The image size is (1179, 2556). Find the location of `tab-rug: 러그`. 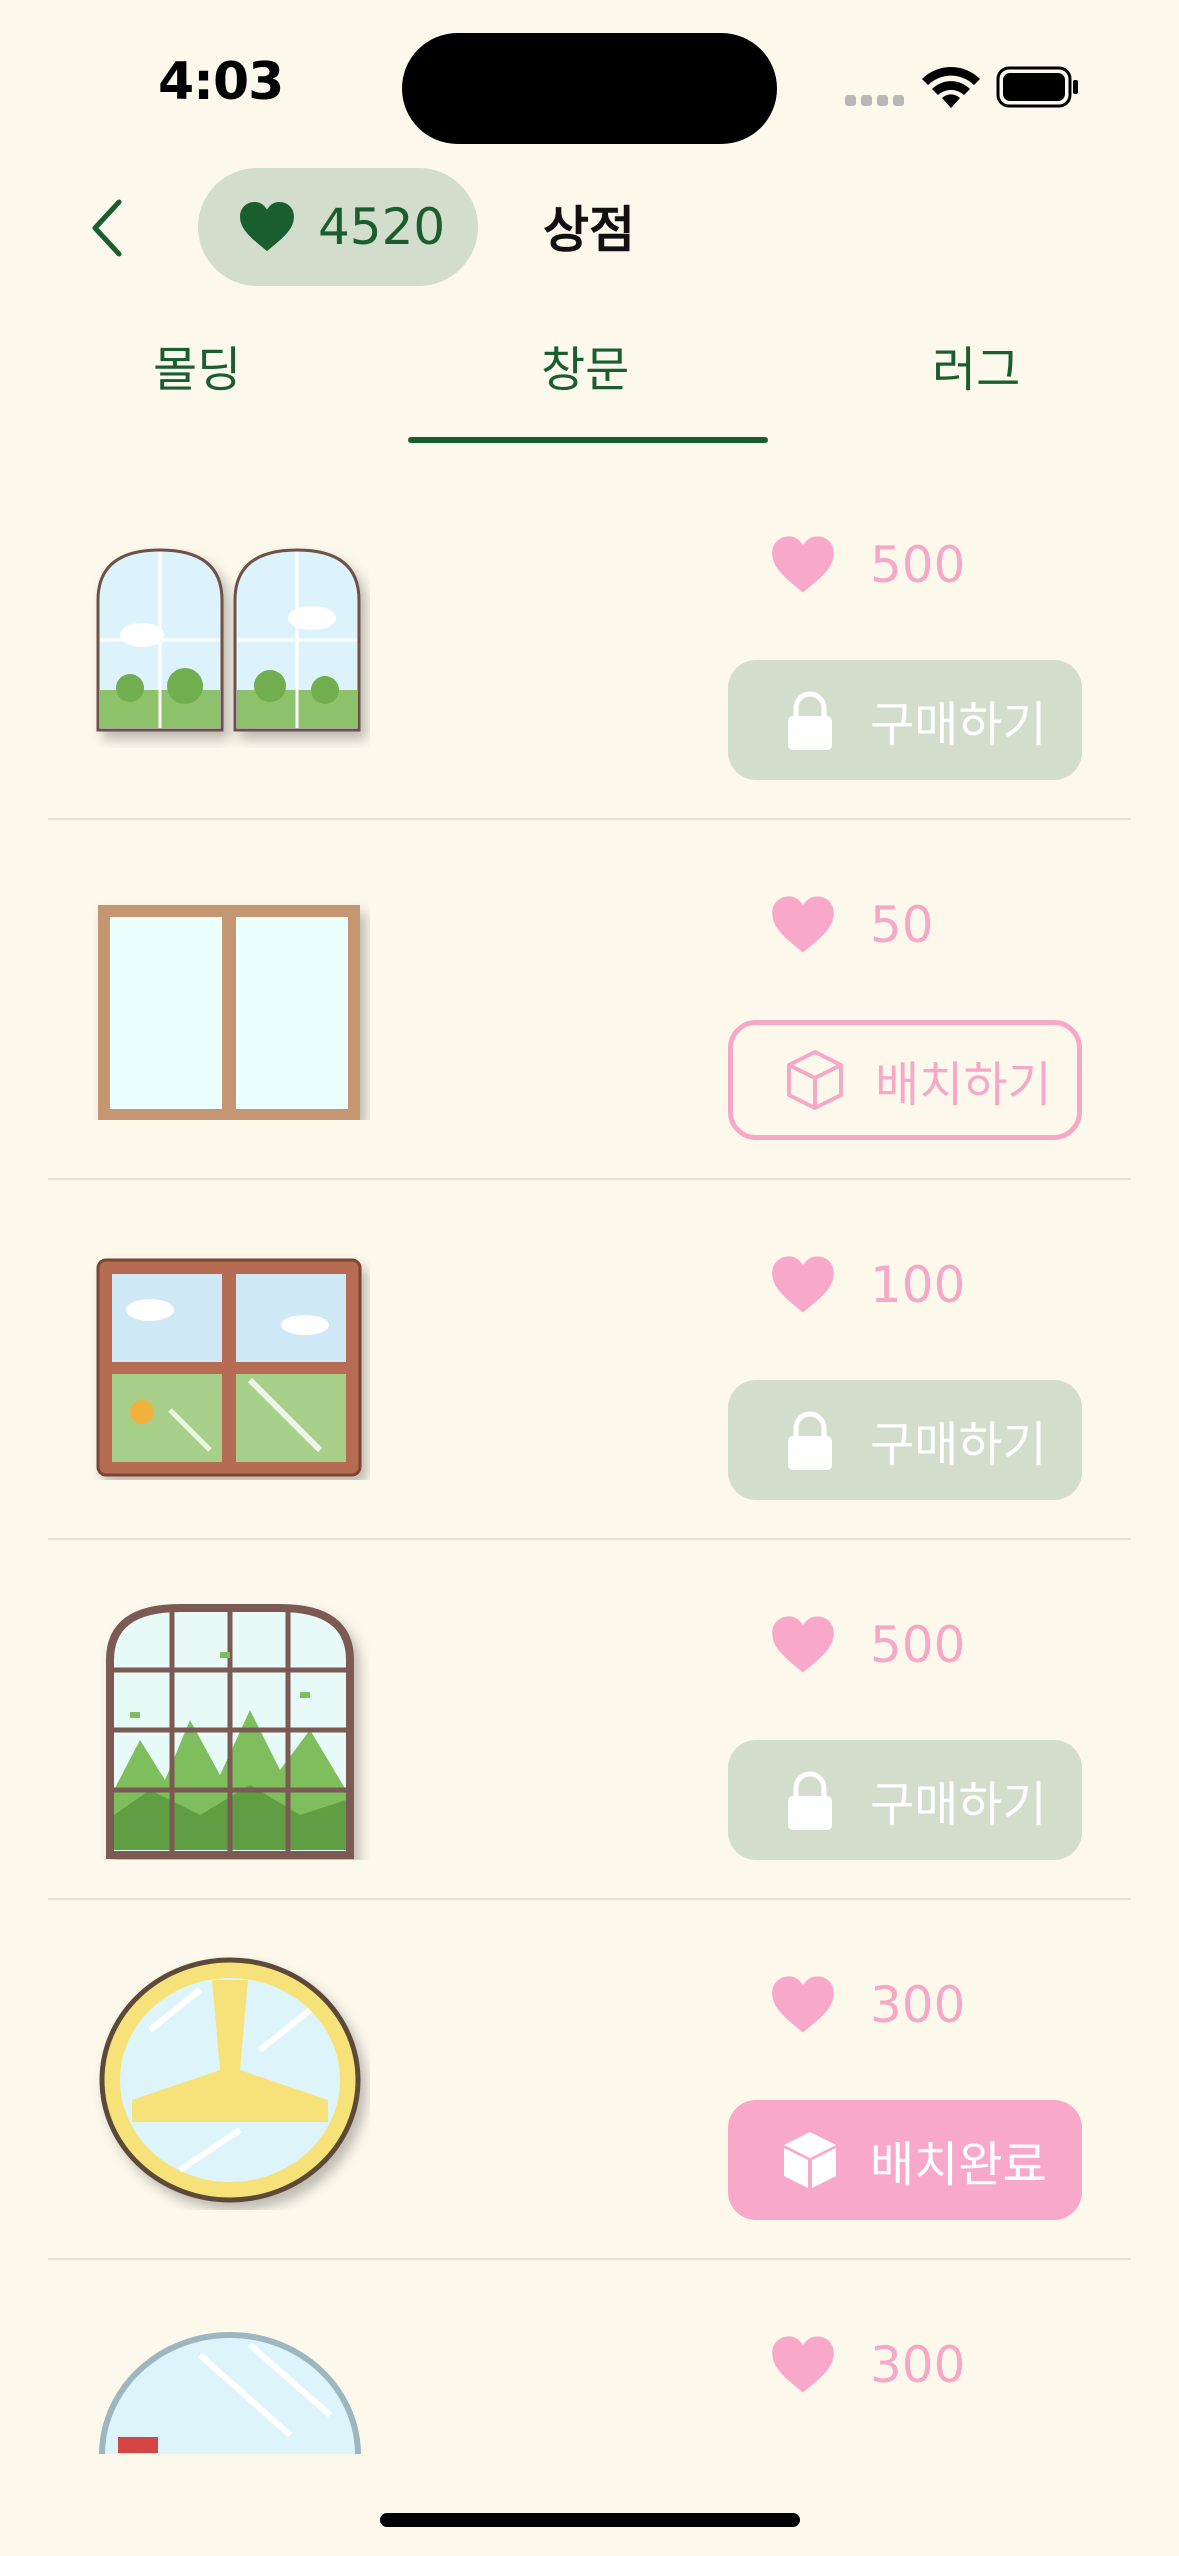

tab-rug: 러그 is located at coordinates (976, 365).